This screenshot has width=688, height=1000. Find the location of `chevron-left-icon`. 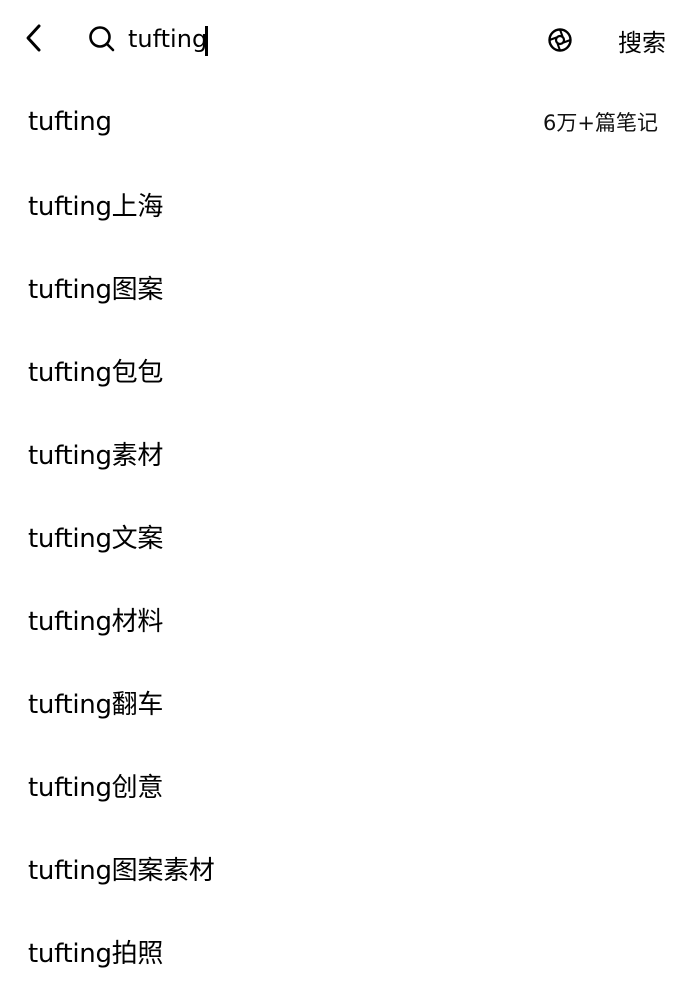

chevron-left-icon is located at coordinates (33, 38).